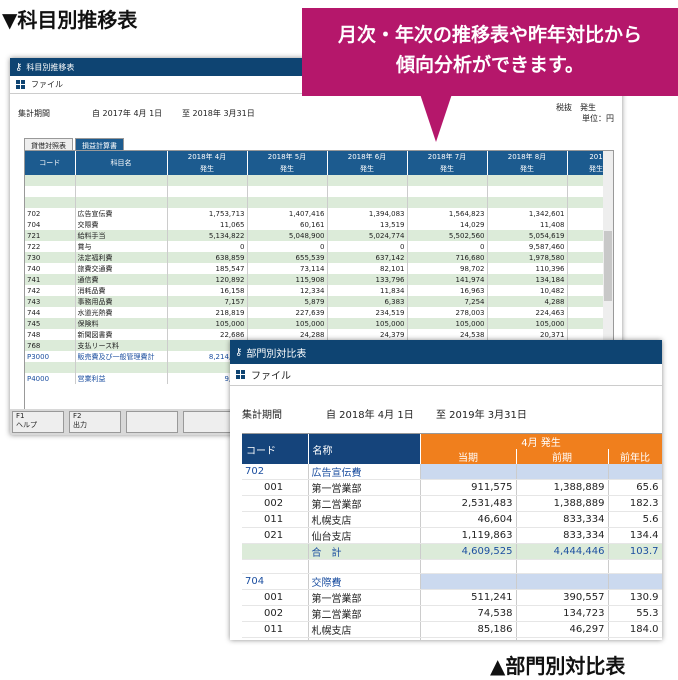  What do you see at coordinates (436, 118) in the screenshot?
I see `callout-pointer` at bounding box center [436, 118].